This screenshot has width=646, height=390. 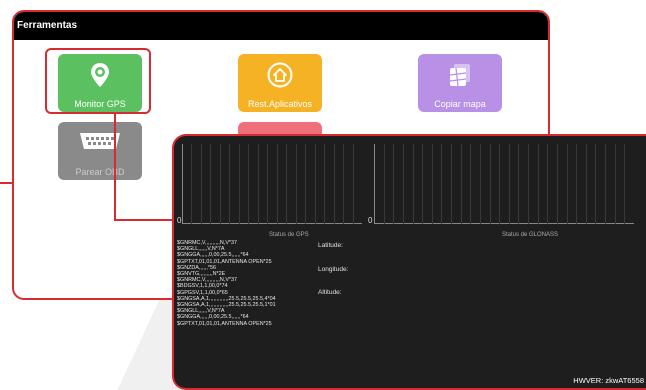 What do you see at coordinates (330, 292) in the screenshot?
I see `altitude-label: Altitude:` at bounding box center [330, 292].